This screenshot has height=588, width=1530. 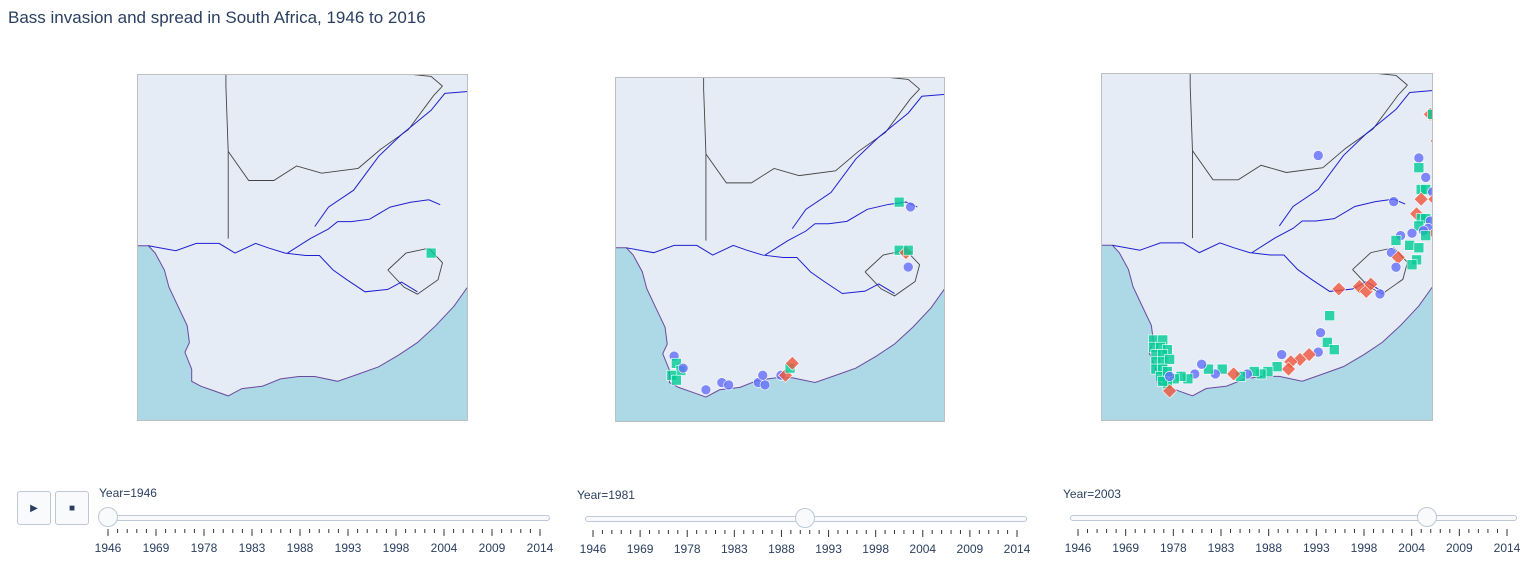 I want to click on slider-current-value-label: Year=1946, so click(x=128, y=493).